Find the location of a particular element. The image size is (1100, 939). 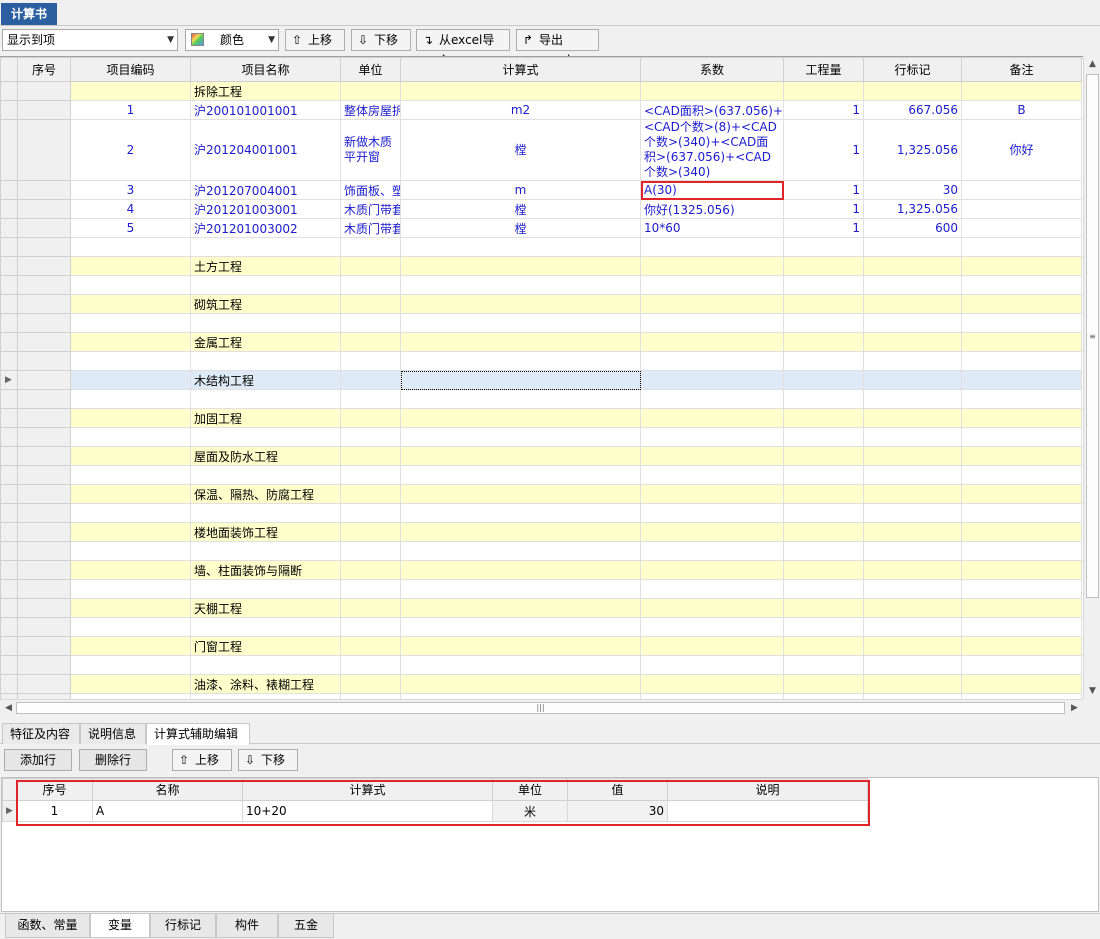

color-select: 颜色 ▼ is located at coordinates (232, 40).